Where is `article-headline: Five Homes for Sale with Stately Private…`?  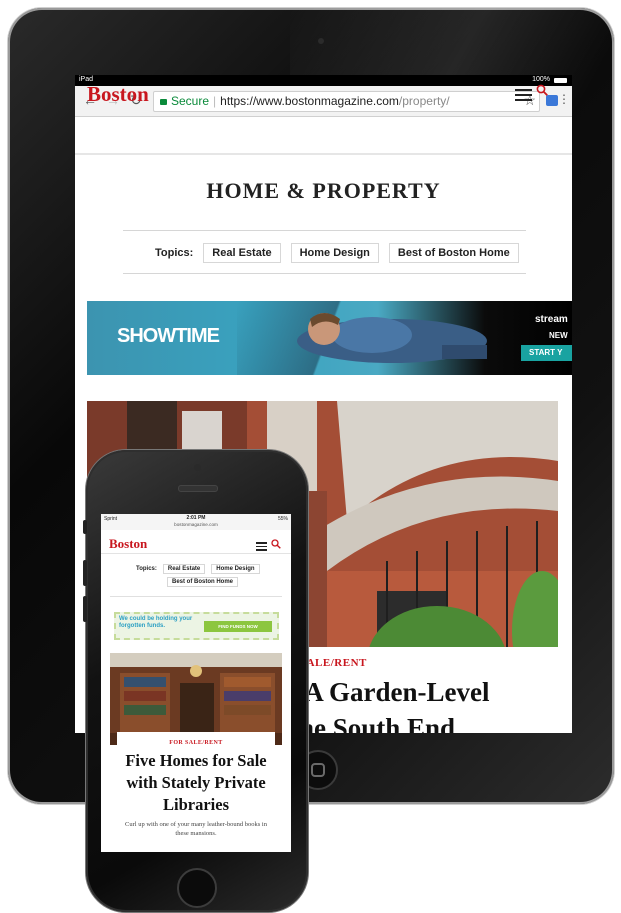 article-headline: Five Homes for Sale with Stately Private… is located at coordinates (196, 783).